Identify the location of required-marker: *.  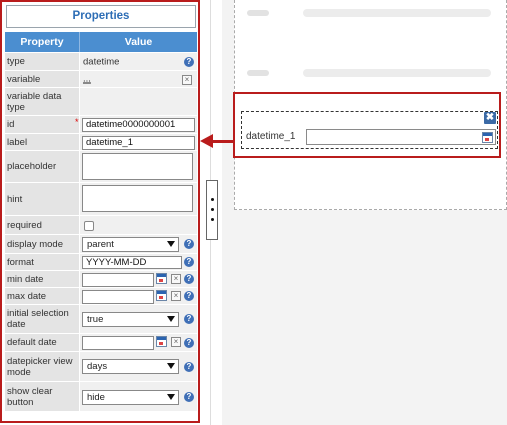
(77, 122).